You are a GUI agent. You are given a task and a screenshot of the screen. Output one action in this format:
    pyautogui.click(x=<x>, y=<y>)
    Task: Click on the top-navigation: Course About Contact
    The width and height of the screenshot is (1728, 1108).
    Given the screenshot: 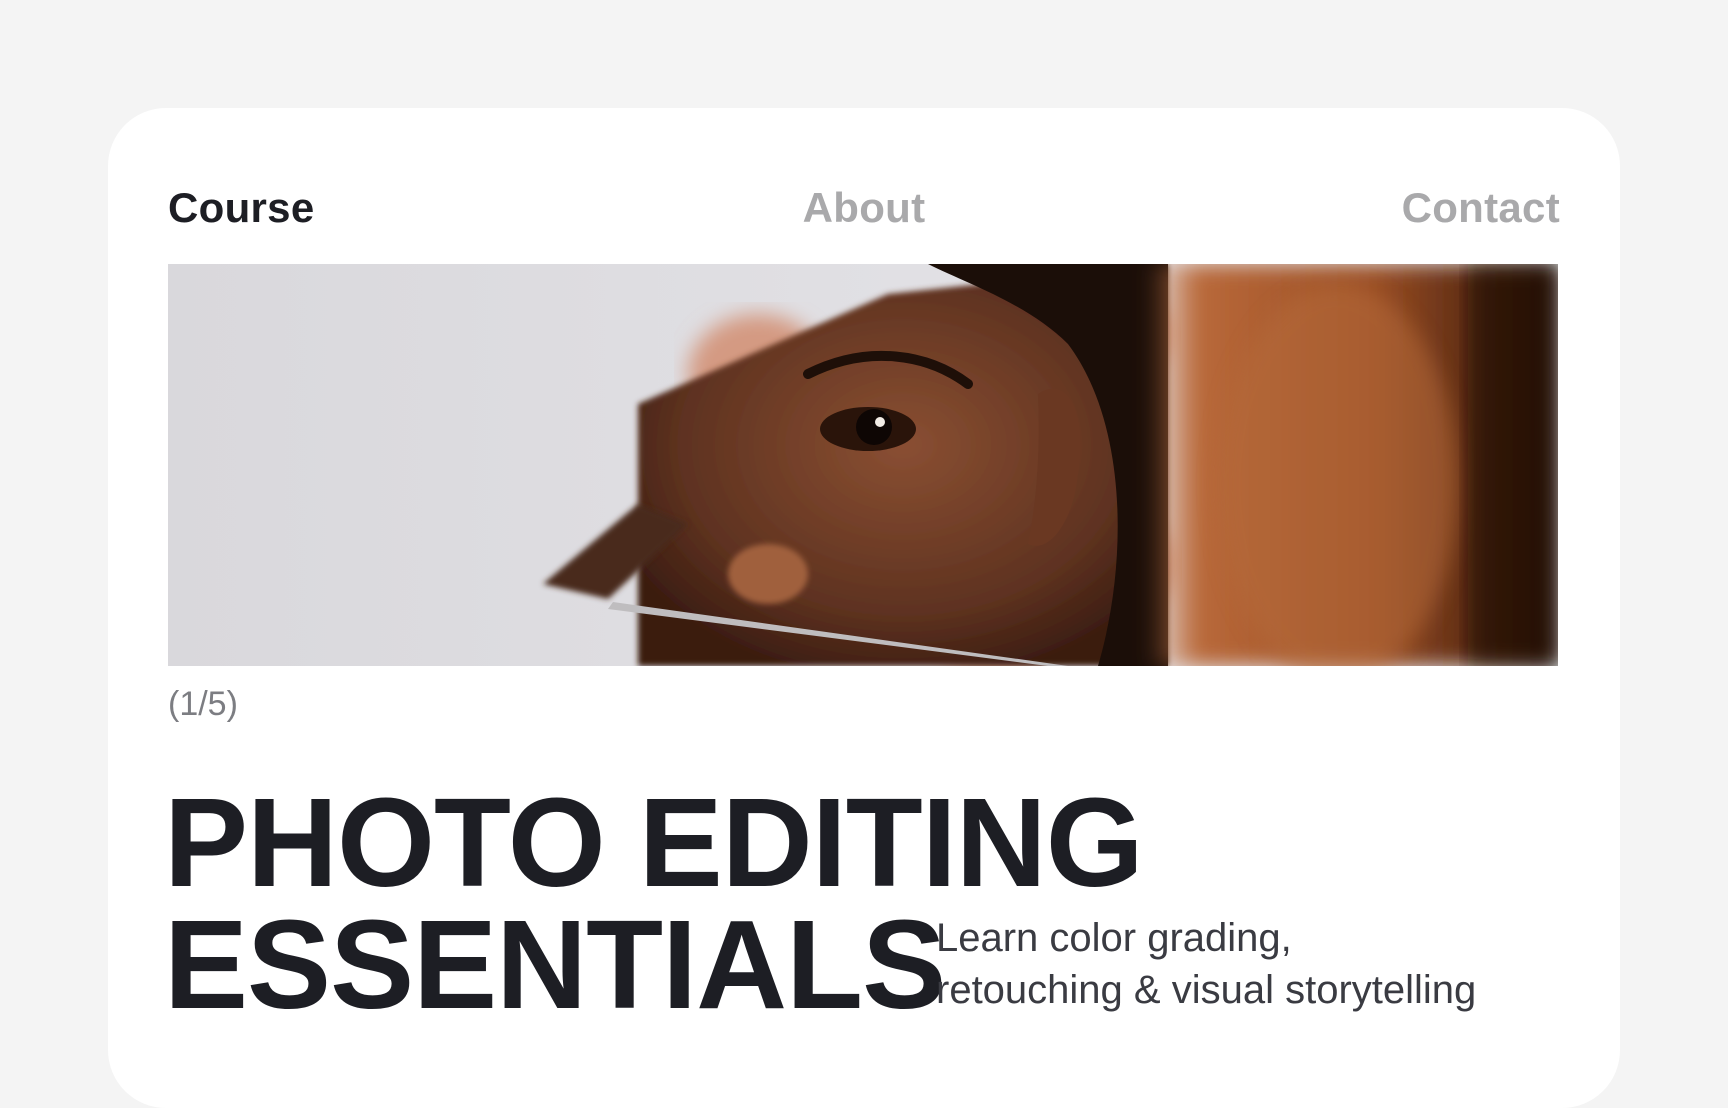 What is the action you would take?
    pyautogui.click(x=864, y=208)
    